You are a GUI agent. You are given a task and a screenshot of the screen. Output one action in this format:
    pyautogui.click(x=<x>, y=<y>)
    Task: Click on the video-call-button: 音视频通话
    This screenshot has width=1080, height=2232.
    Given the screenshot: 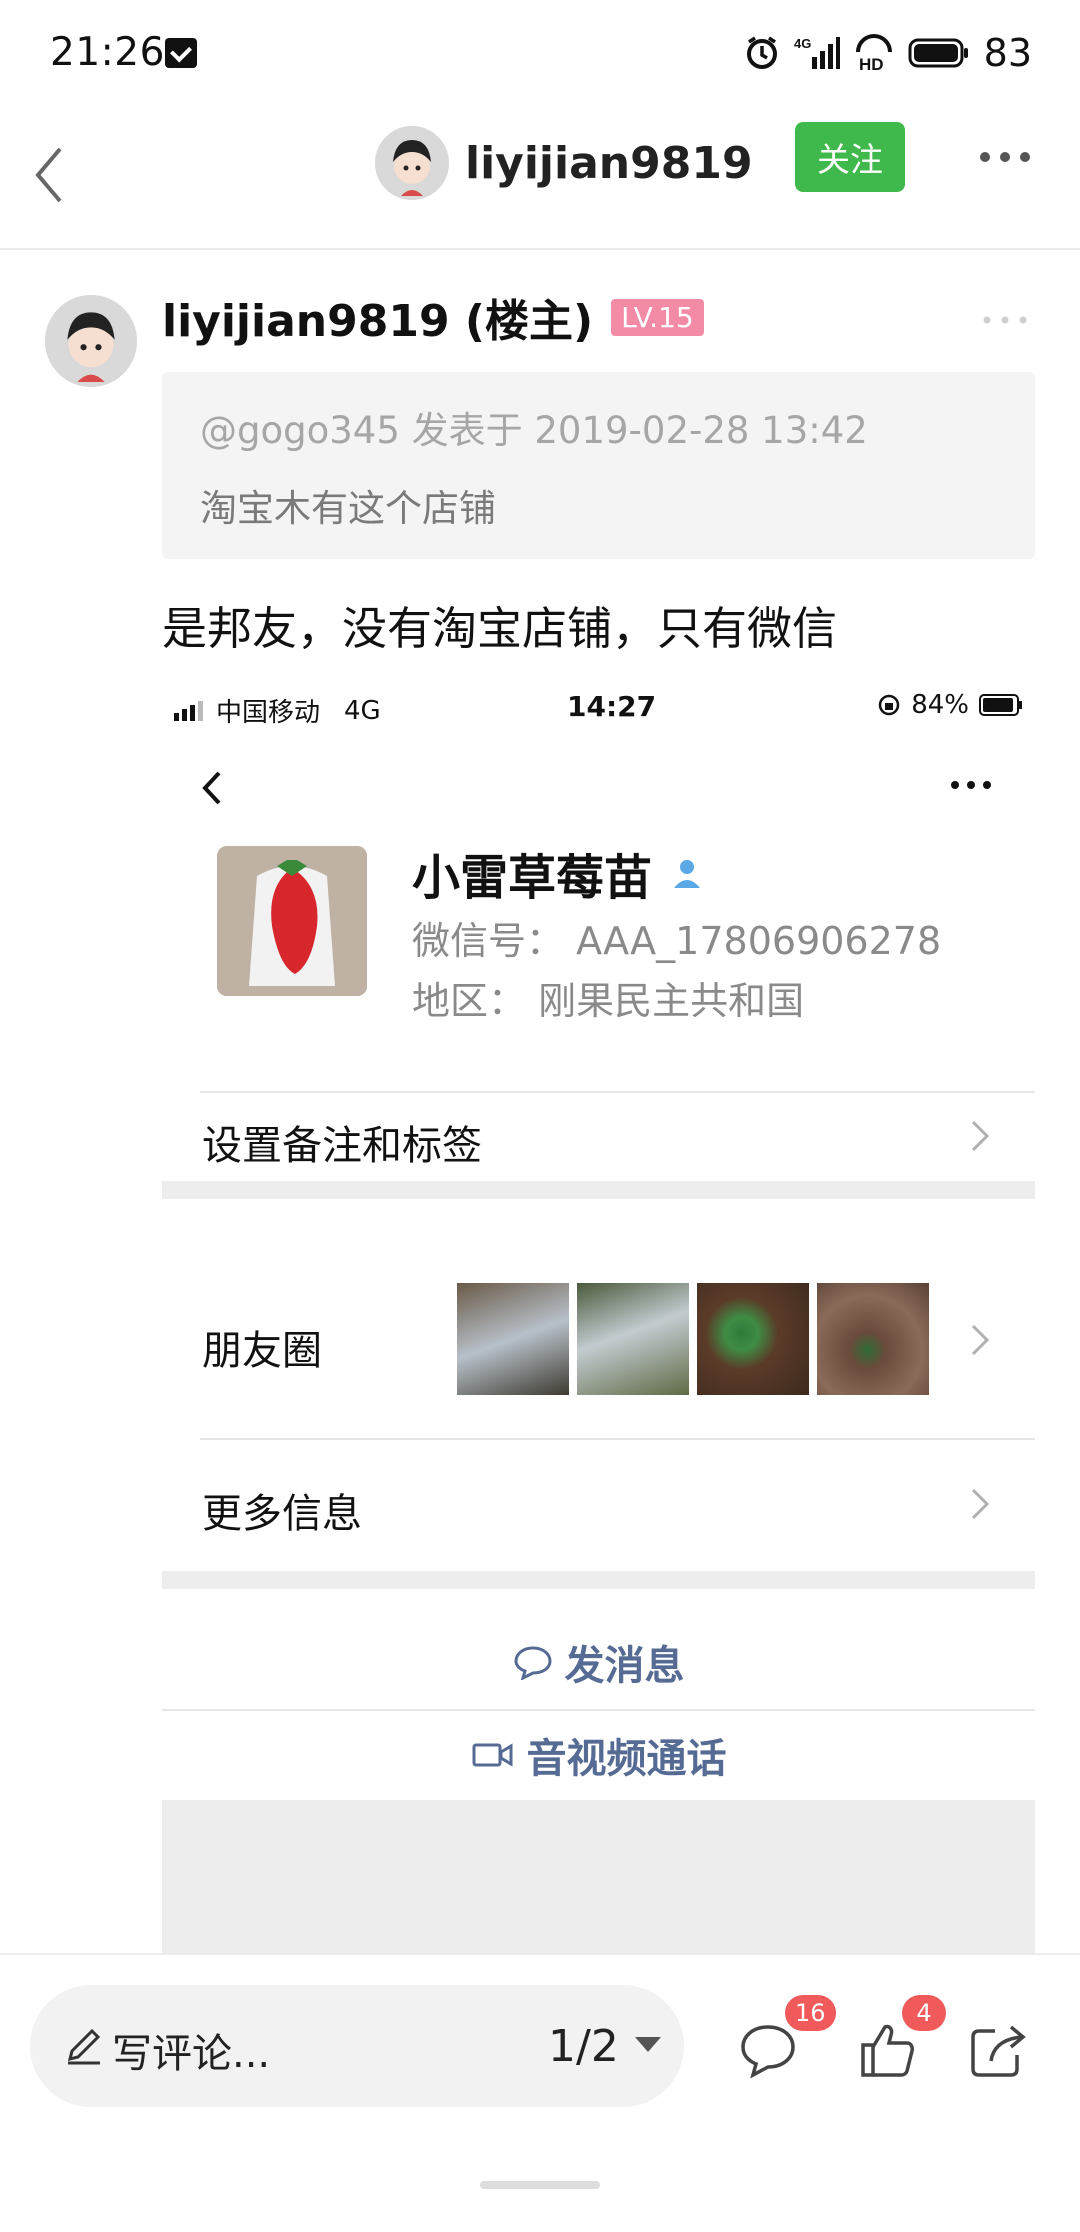 What is the action you would take?
    pyautogui.click(x=598, y=1755)
    